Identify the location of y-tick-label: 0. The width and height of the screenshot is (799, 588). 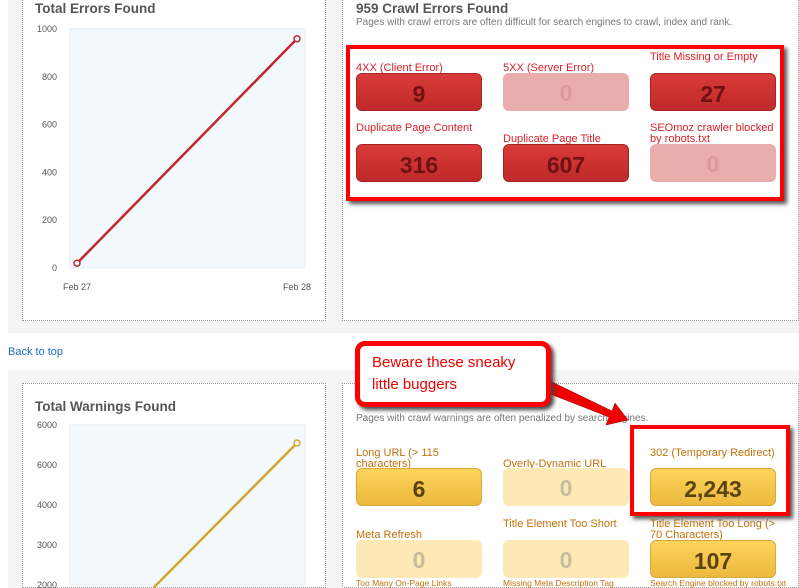
(54, 268).